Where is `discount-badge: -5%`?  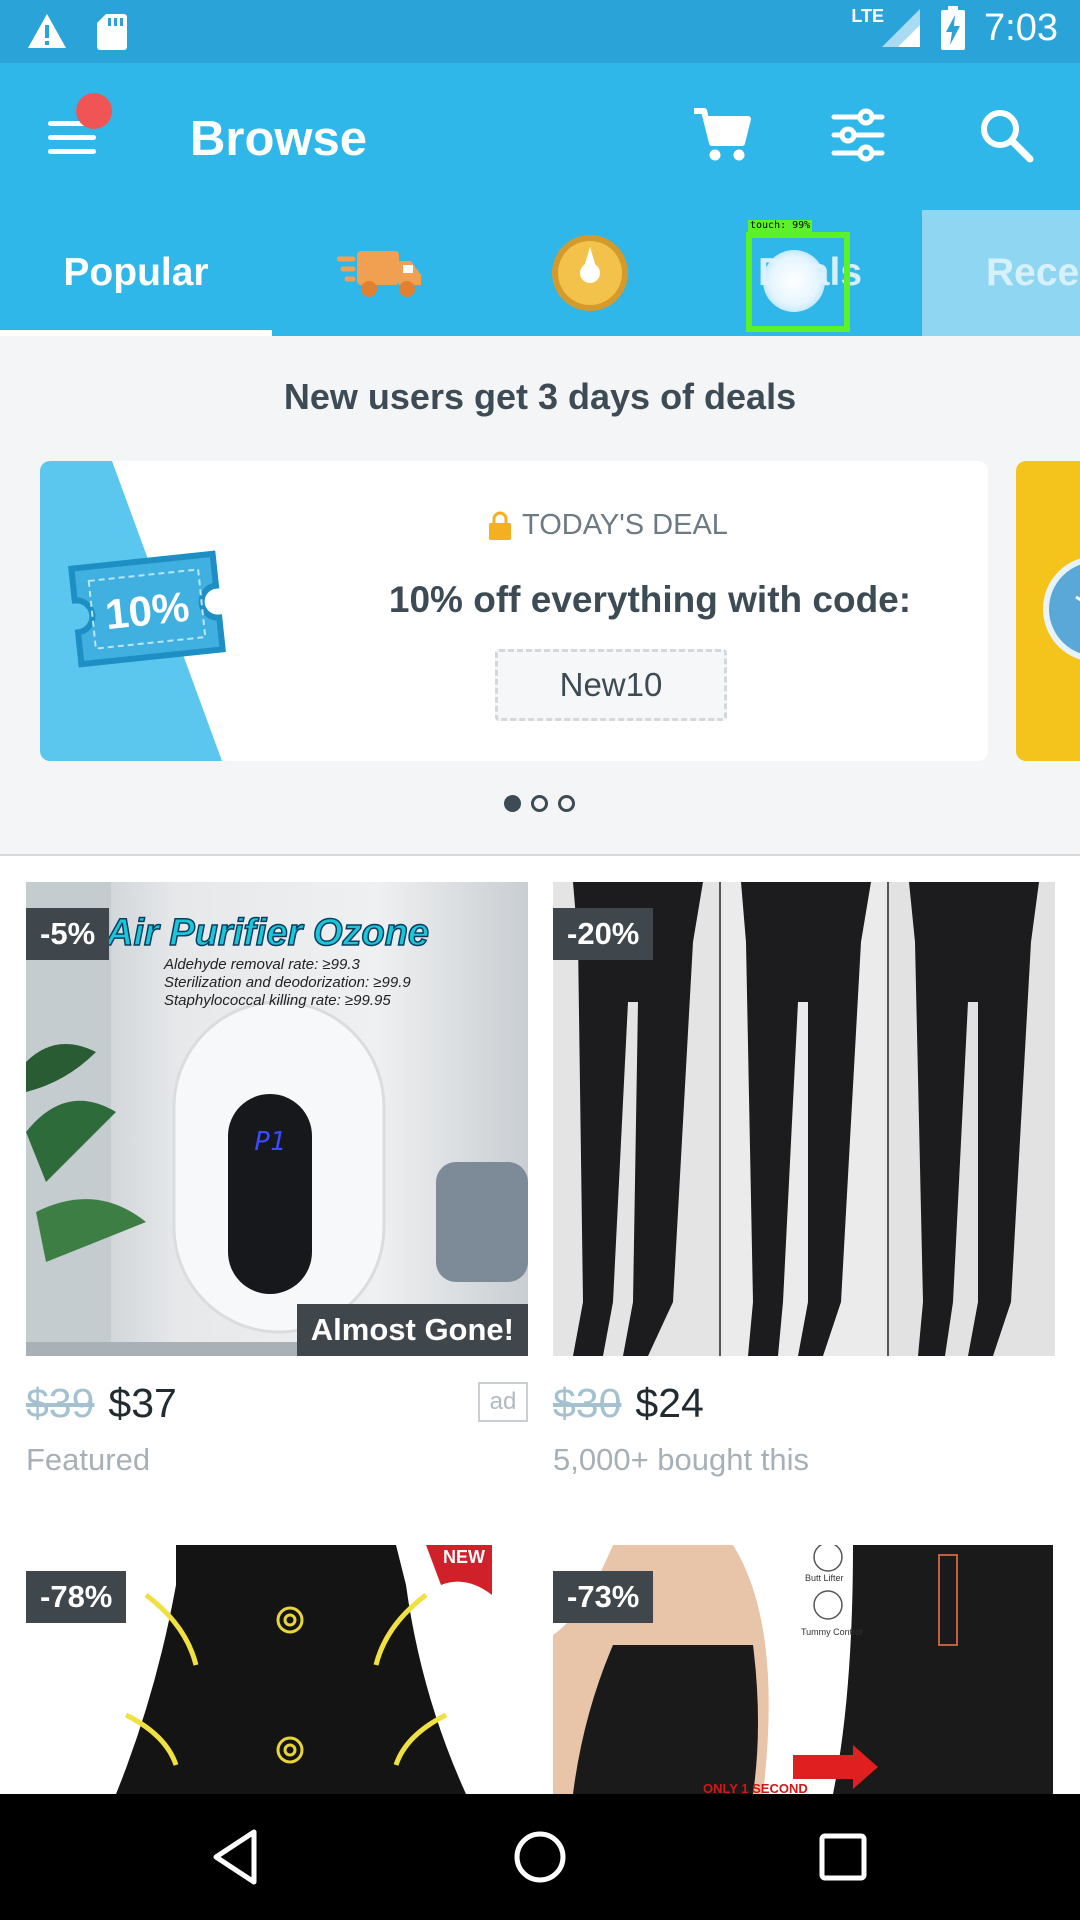
discount-badge: -5% is located at coordinates (68, 934).